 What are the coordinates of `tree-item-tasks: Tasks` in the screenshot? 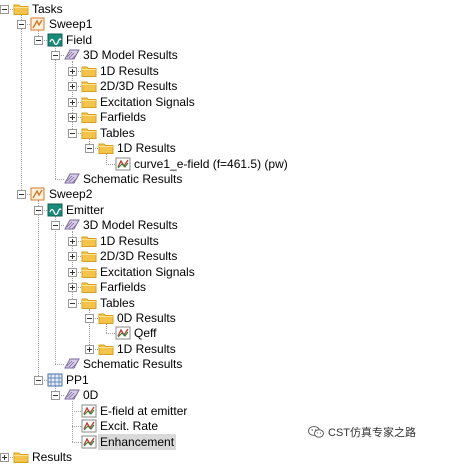 It's located at (229, 9).